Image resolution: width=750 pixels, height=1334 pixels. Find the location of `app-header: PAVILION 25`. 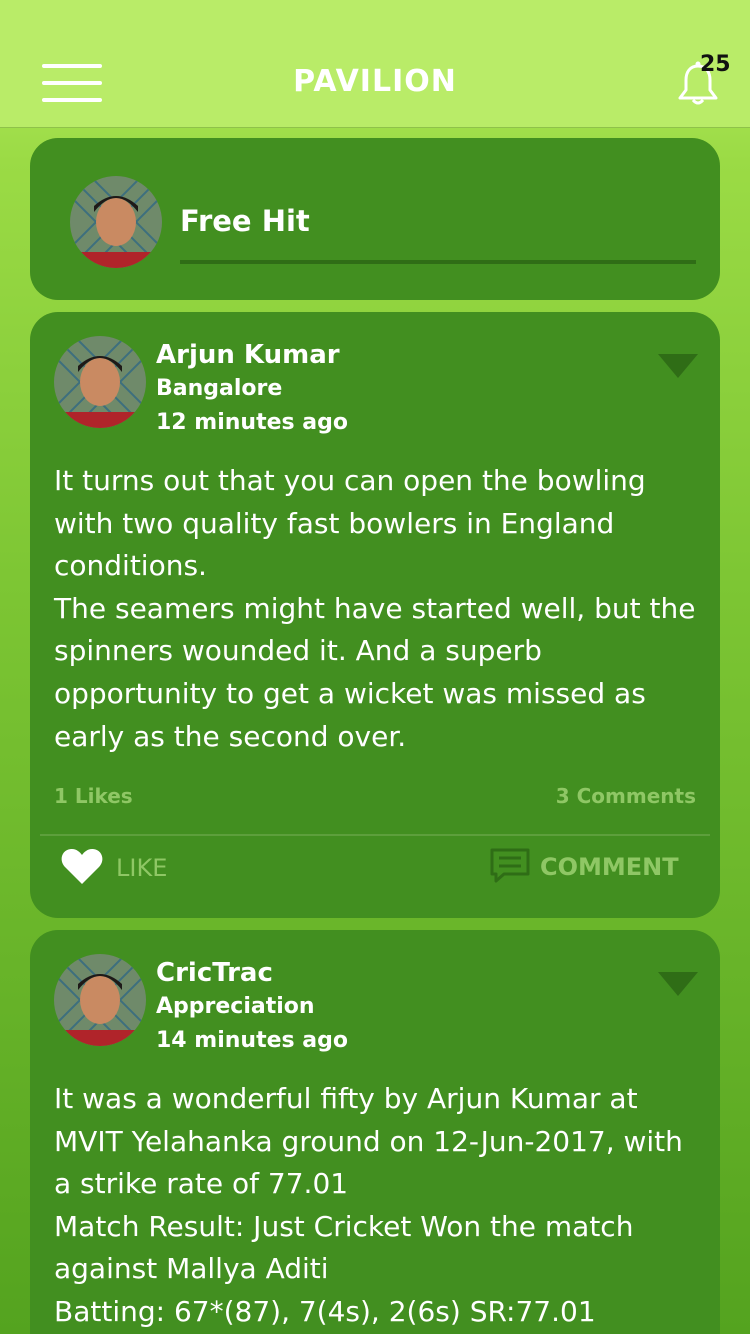

app-header: PAVILION 25 is located at coordinates (375, 64).